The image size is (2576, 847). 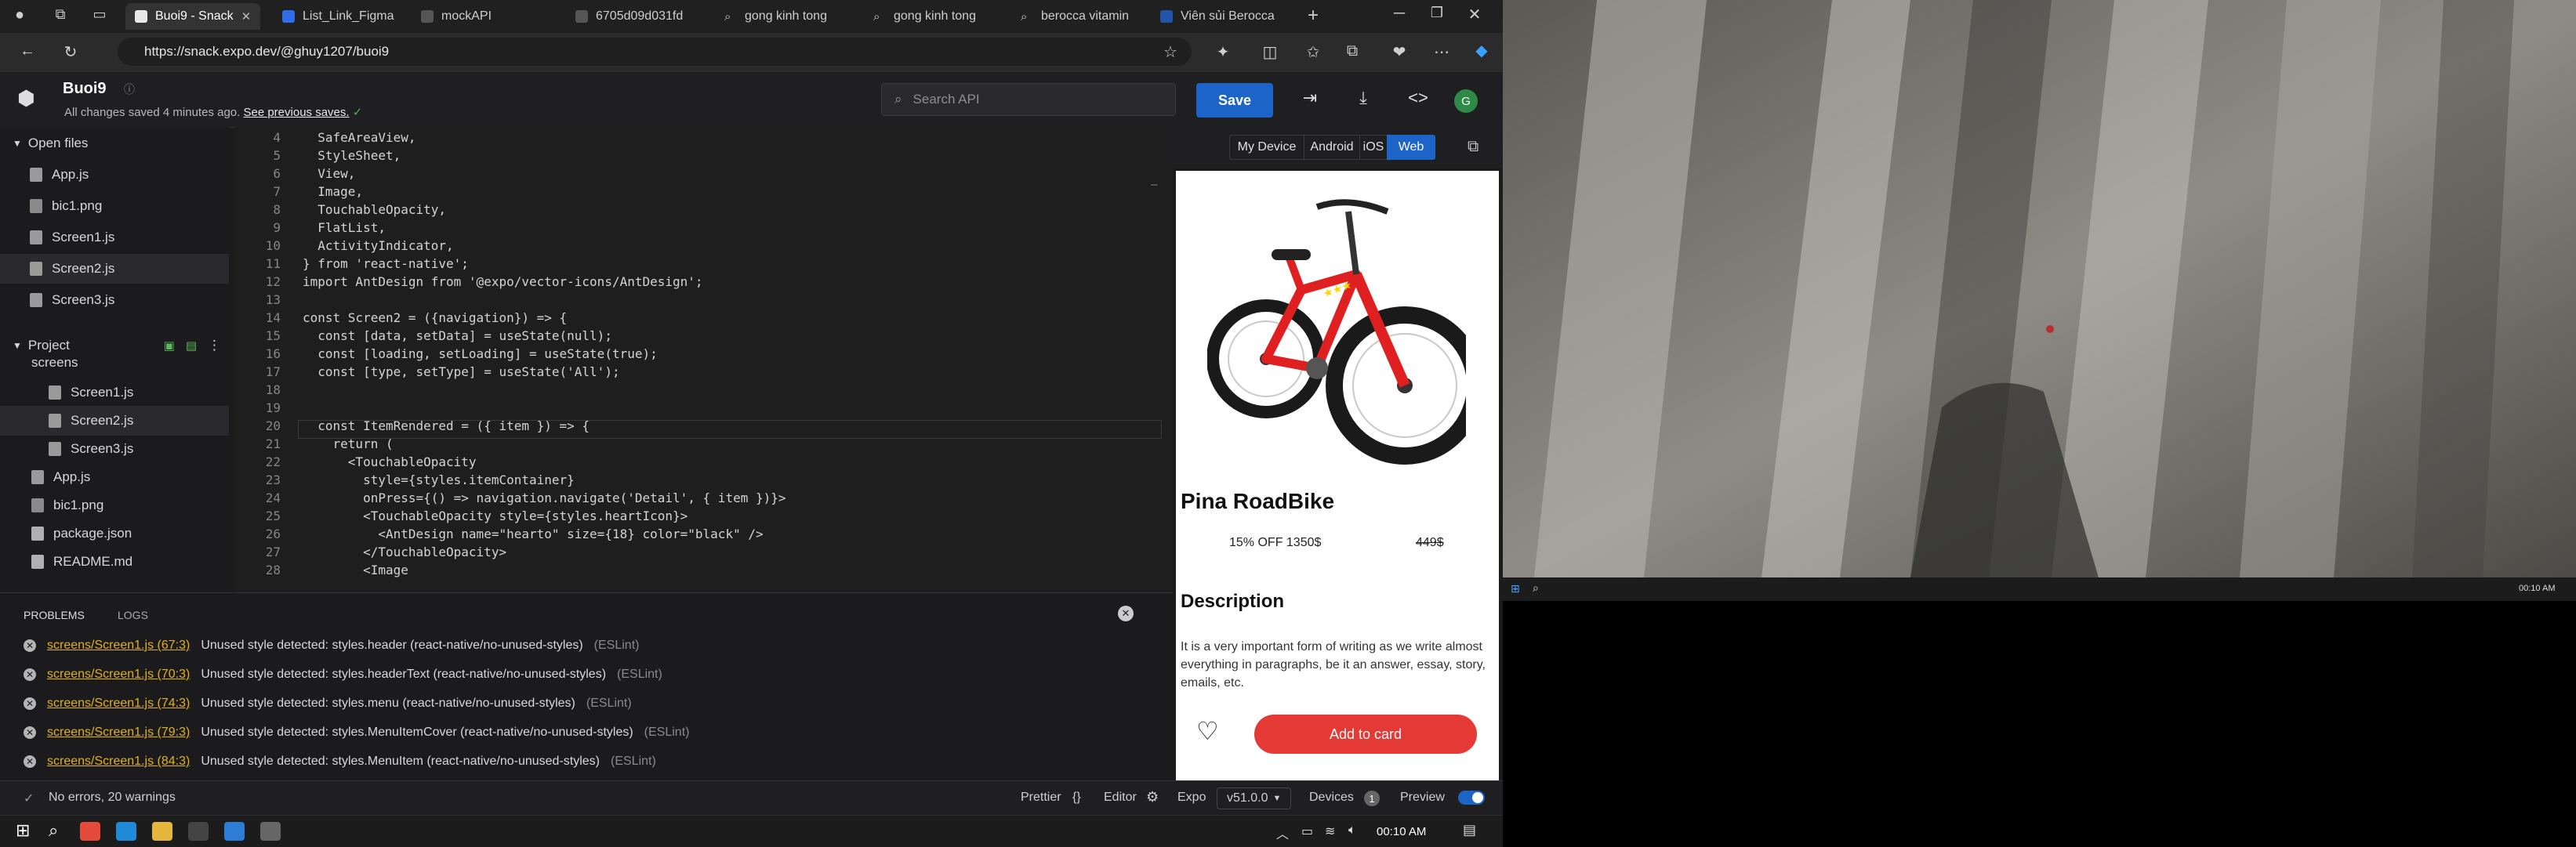 What do you see at coordinates (1364, 98) in the screenshot?
I see `download-icon: ⤓` at bounding box center [1364, 98].